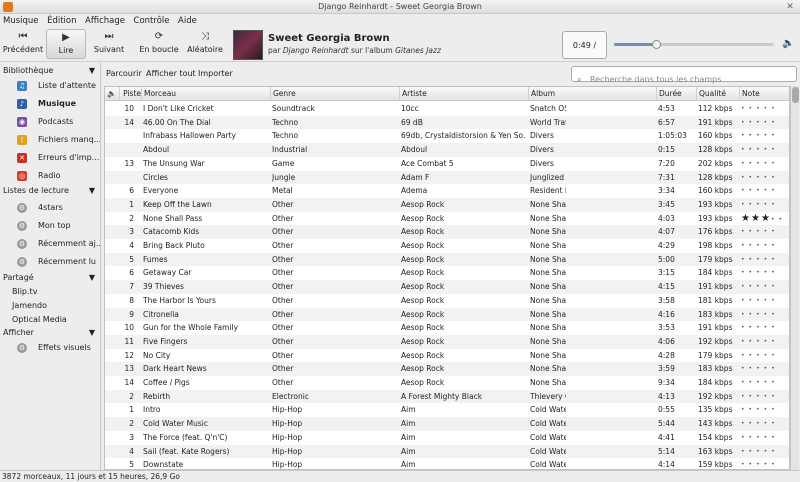 This screenshot has height=482, width=800. What do you see at coordinates (205, 44) in the screenshot?
I see `shuffle-button: ⤨ Aléatoire` at bounding box center [205, 44].